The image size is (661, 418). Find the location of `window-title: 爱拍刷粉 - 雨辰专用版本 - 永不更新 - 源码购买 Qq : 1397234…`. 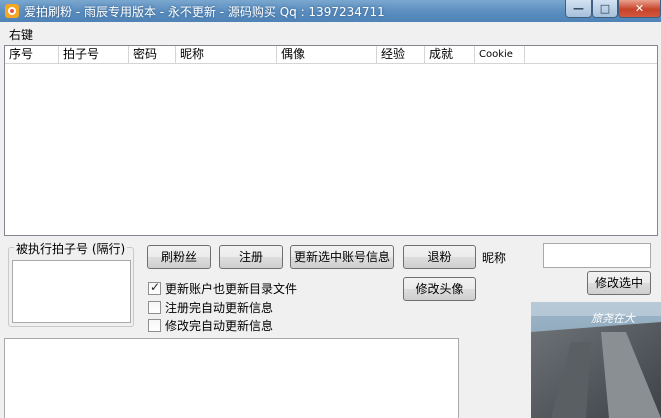

window-title: 爱拍刷粉 - 雨辰专用版本 - 永不更新 - 源码购买 Qq : 1397234… is located at coordinates (204, 12).